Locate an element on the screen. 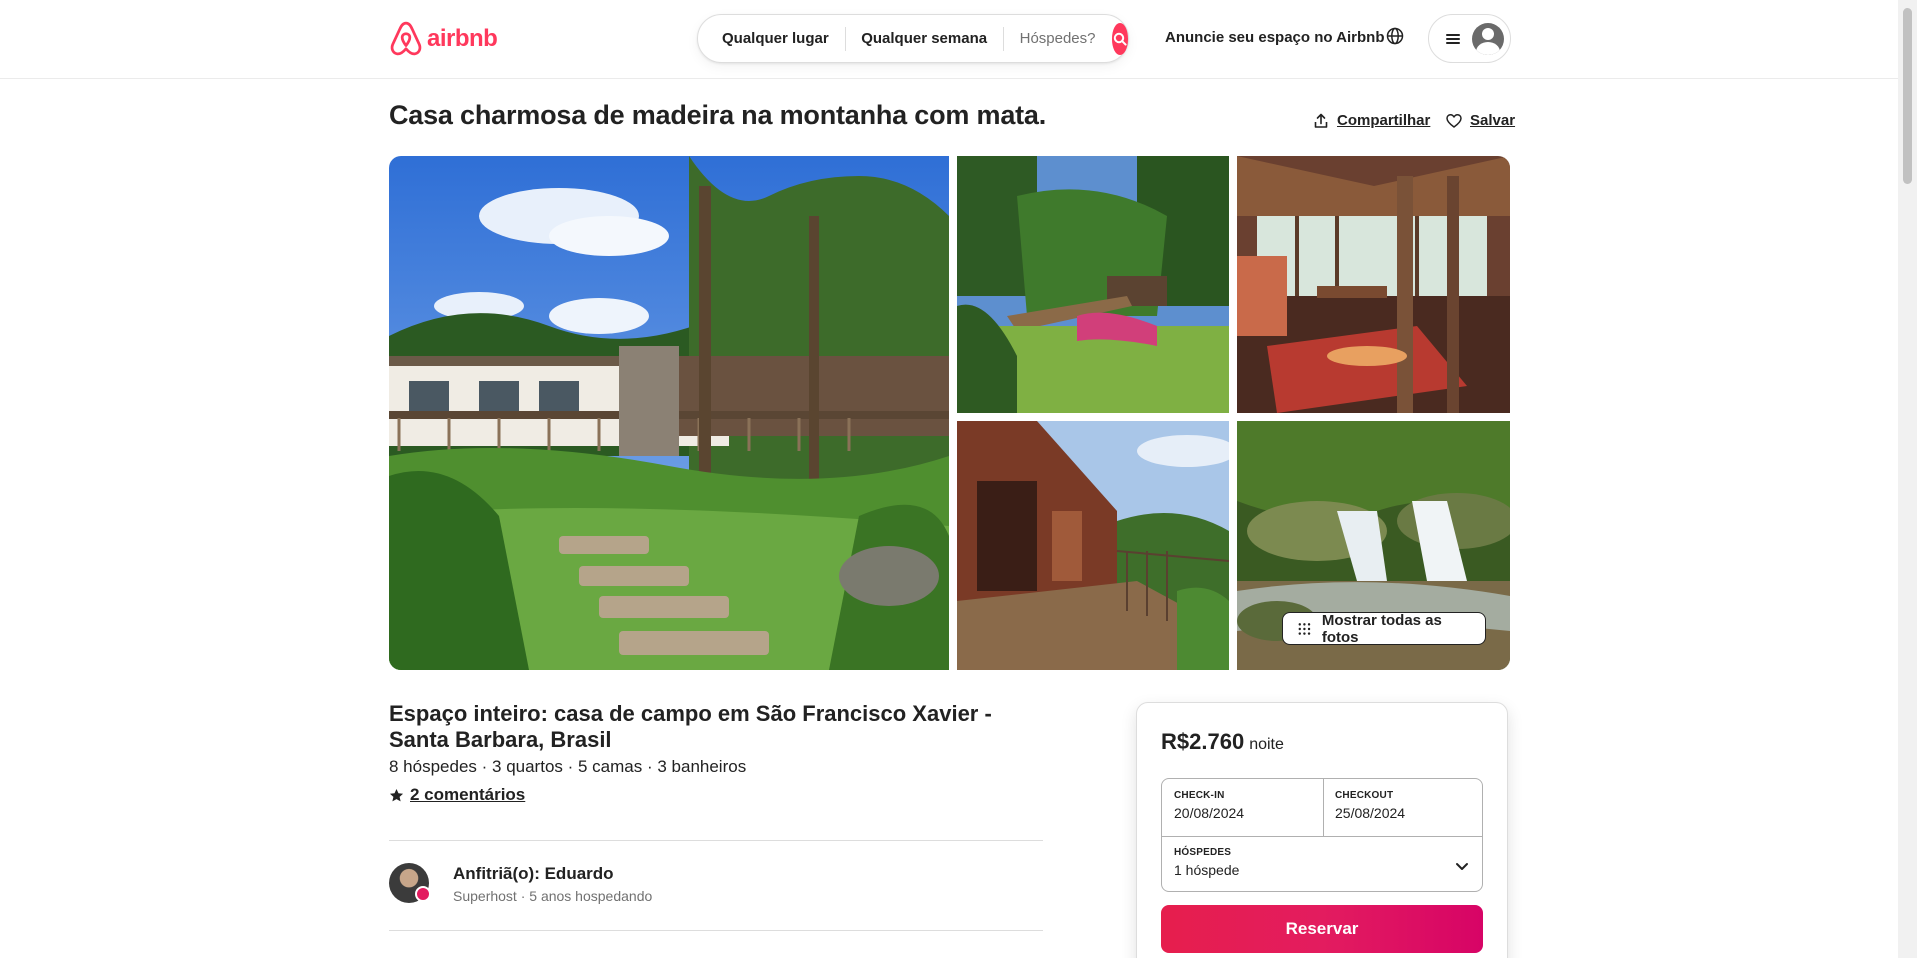  host-name: Anfitriã(o): Eduardo is located at coordinates (533, 873).